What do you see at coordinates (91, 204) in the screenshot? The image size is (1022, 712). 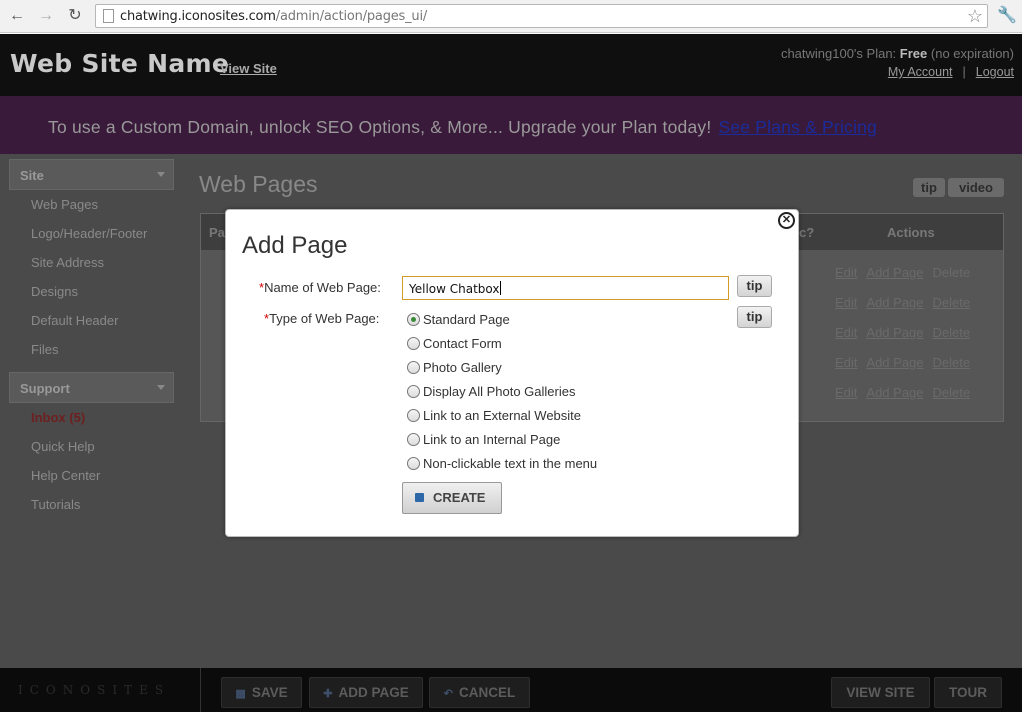 I see `sidebar-item-web-pages: Web Pages` at bounding box center [91, 204].